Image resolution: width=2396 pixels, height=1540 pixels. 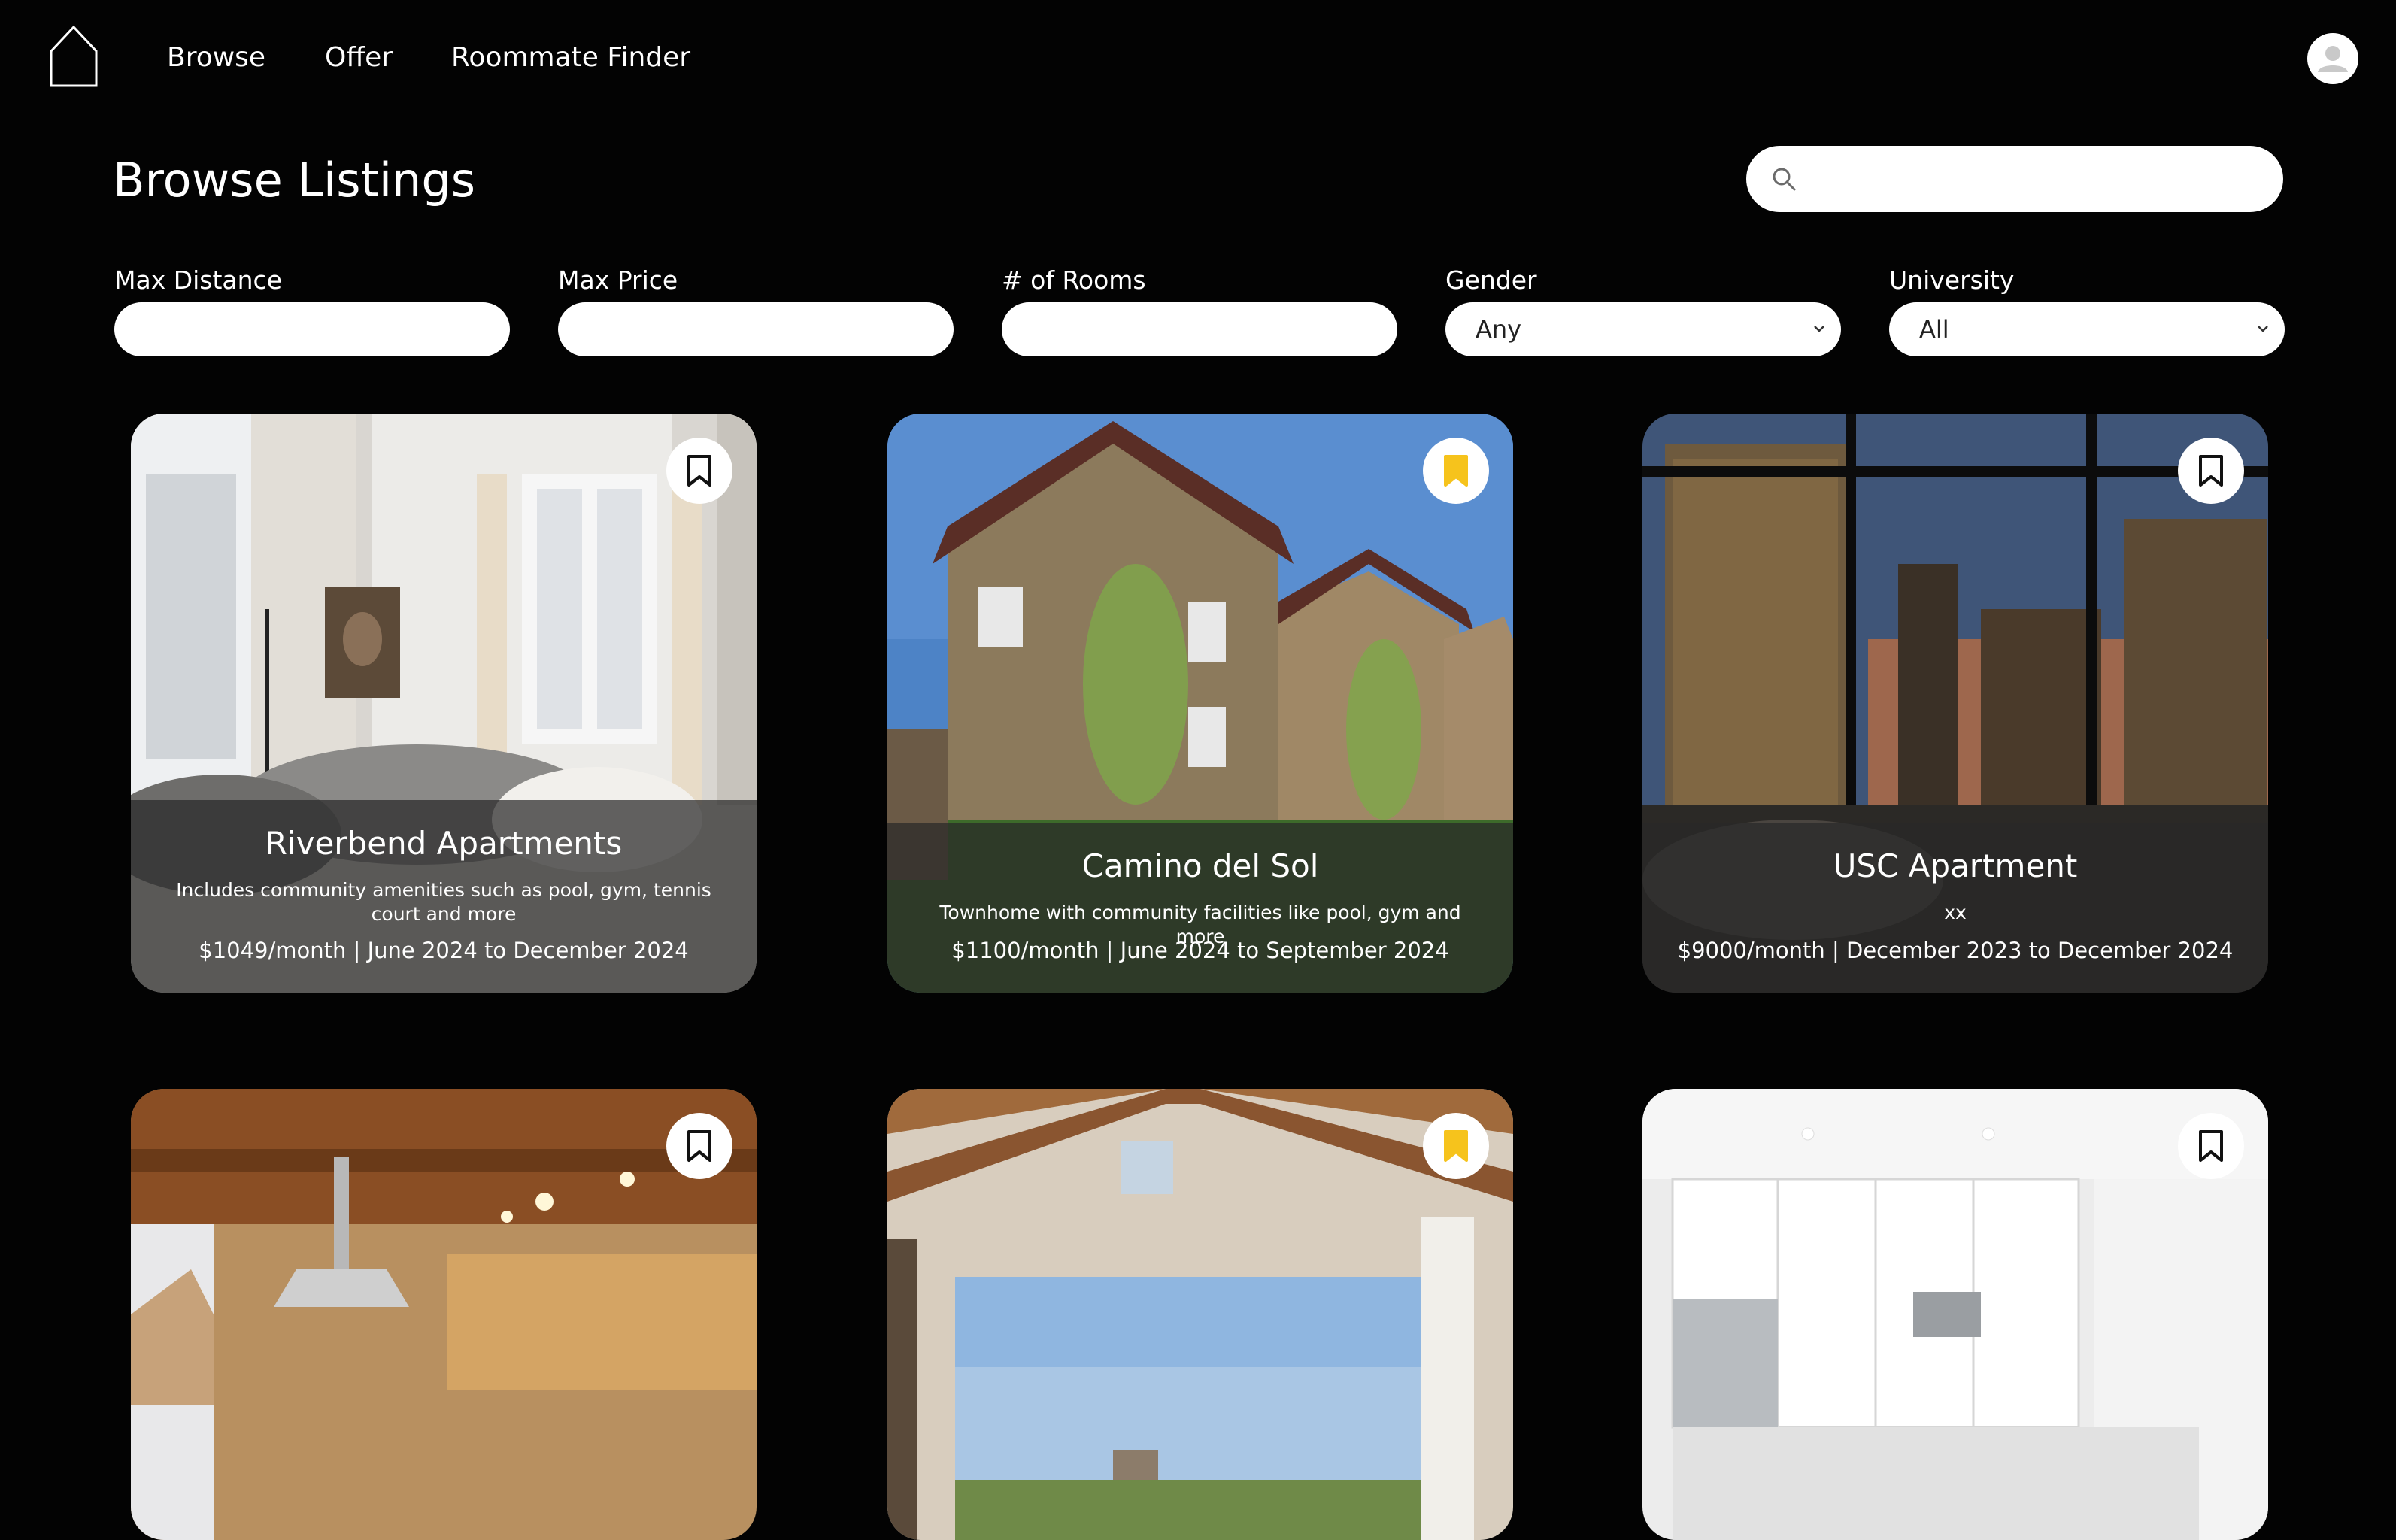 What do you see at coordinates (618, 280) in the screenshot?
I see `max-price-label: Max Price` at bounding box center [618, 280].